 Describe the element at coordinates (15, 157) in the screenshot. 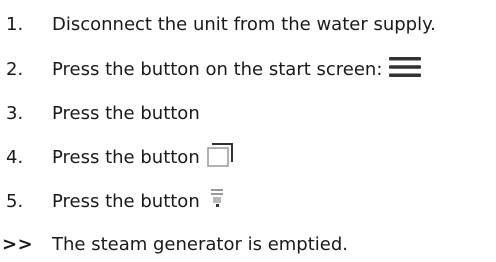

I see `step-number: 4.` at that location.